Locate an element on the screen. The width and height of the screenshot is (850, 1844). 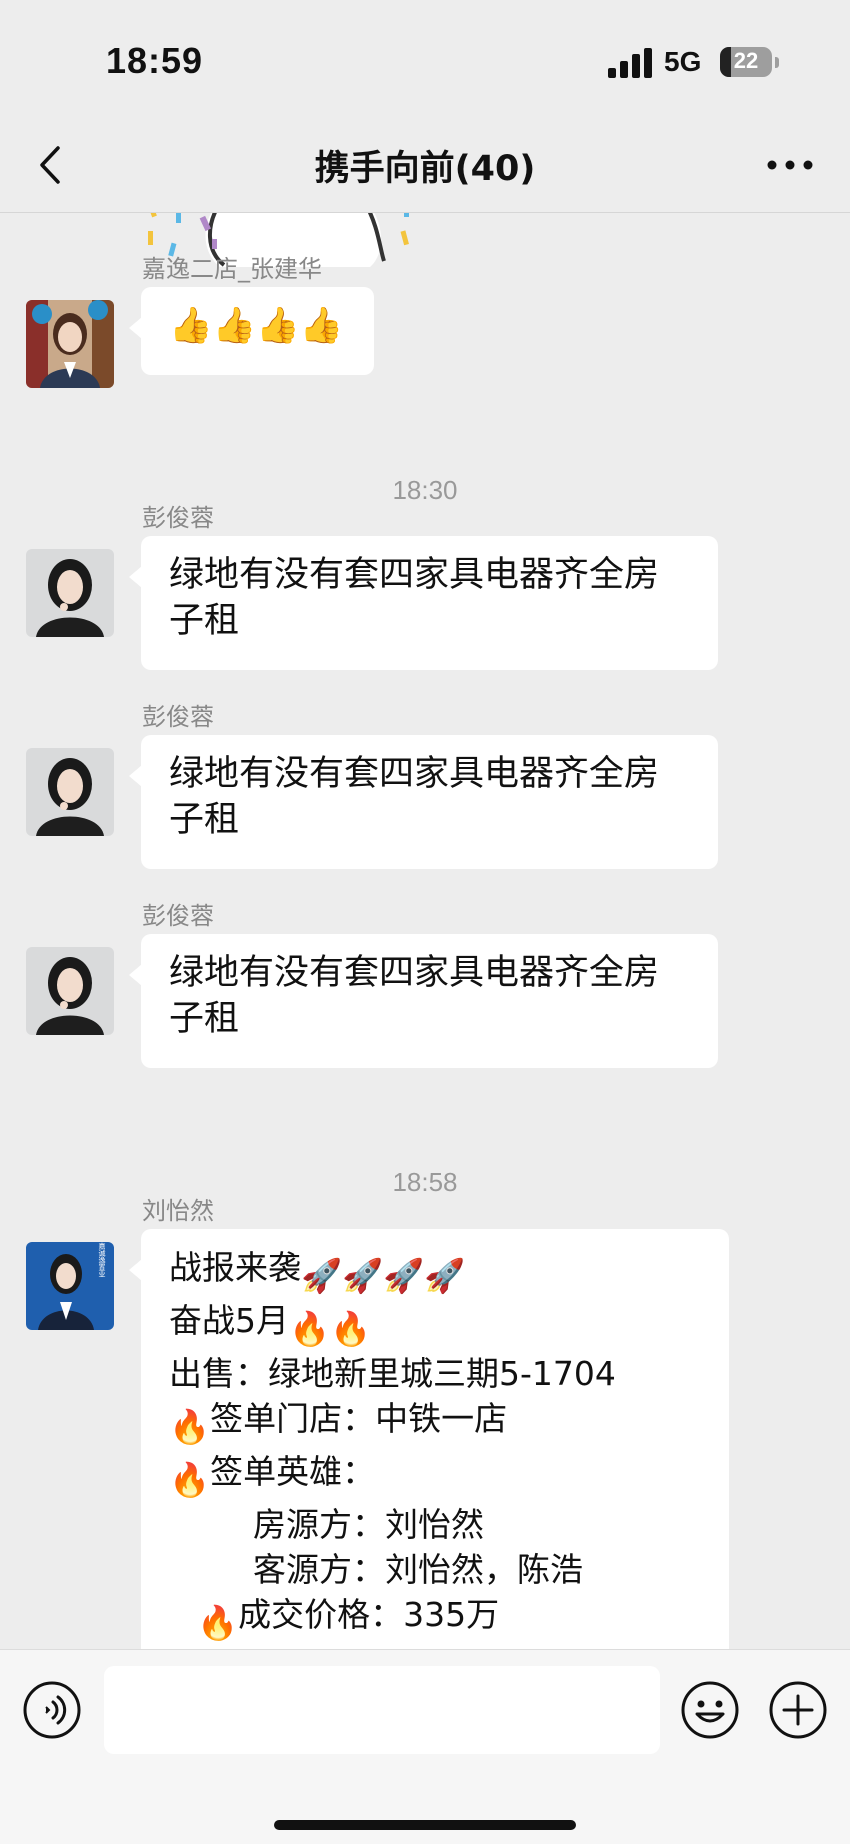
plus-button is located at coordinates (798, 1710).